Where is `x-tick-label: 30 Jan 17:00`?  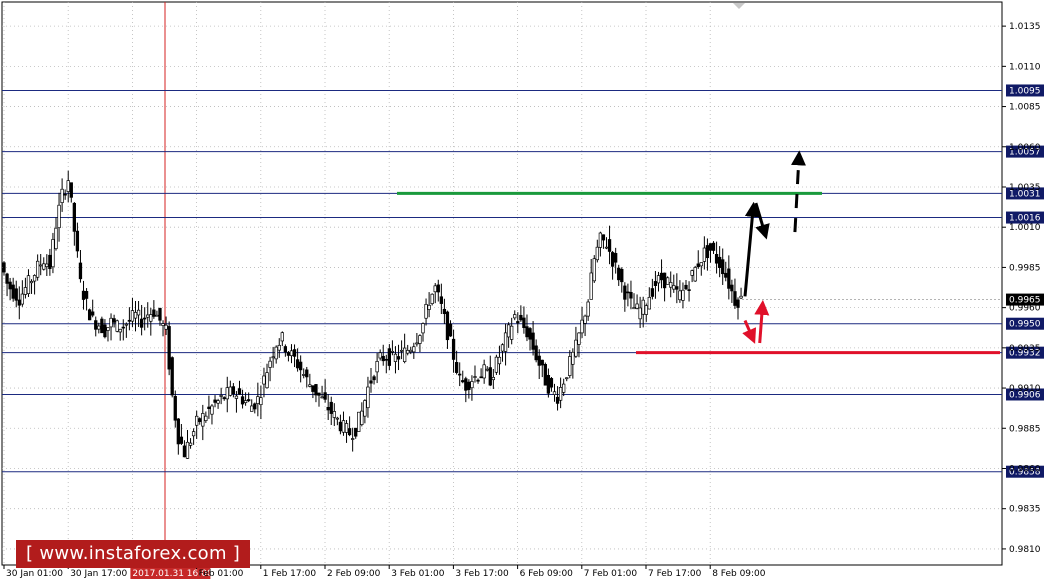
x-tick-label: 30 Jan 17:00 is located at coordinates (98, 574).